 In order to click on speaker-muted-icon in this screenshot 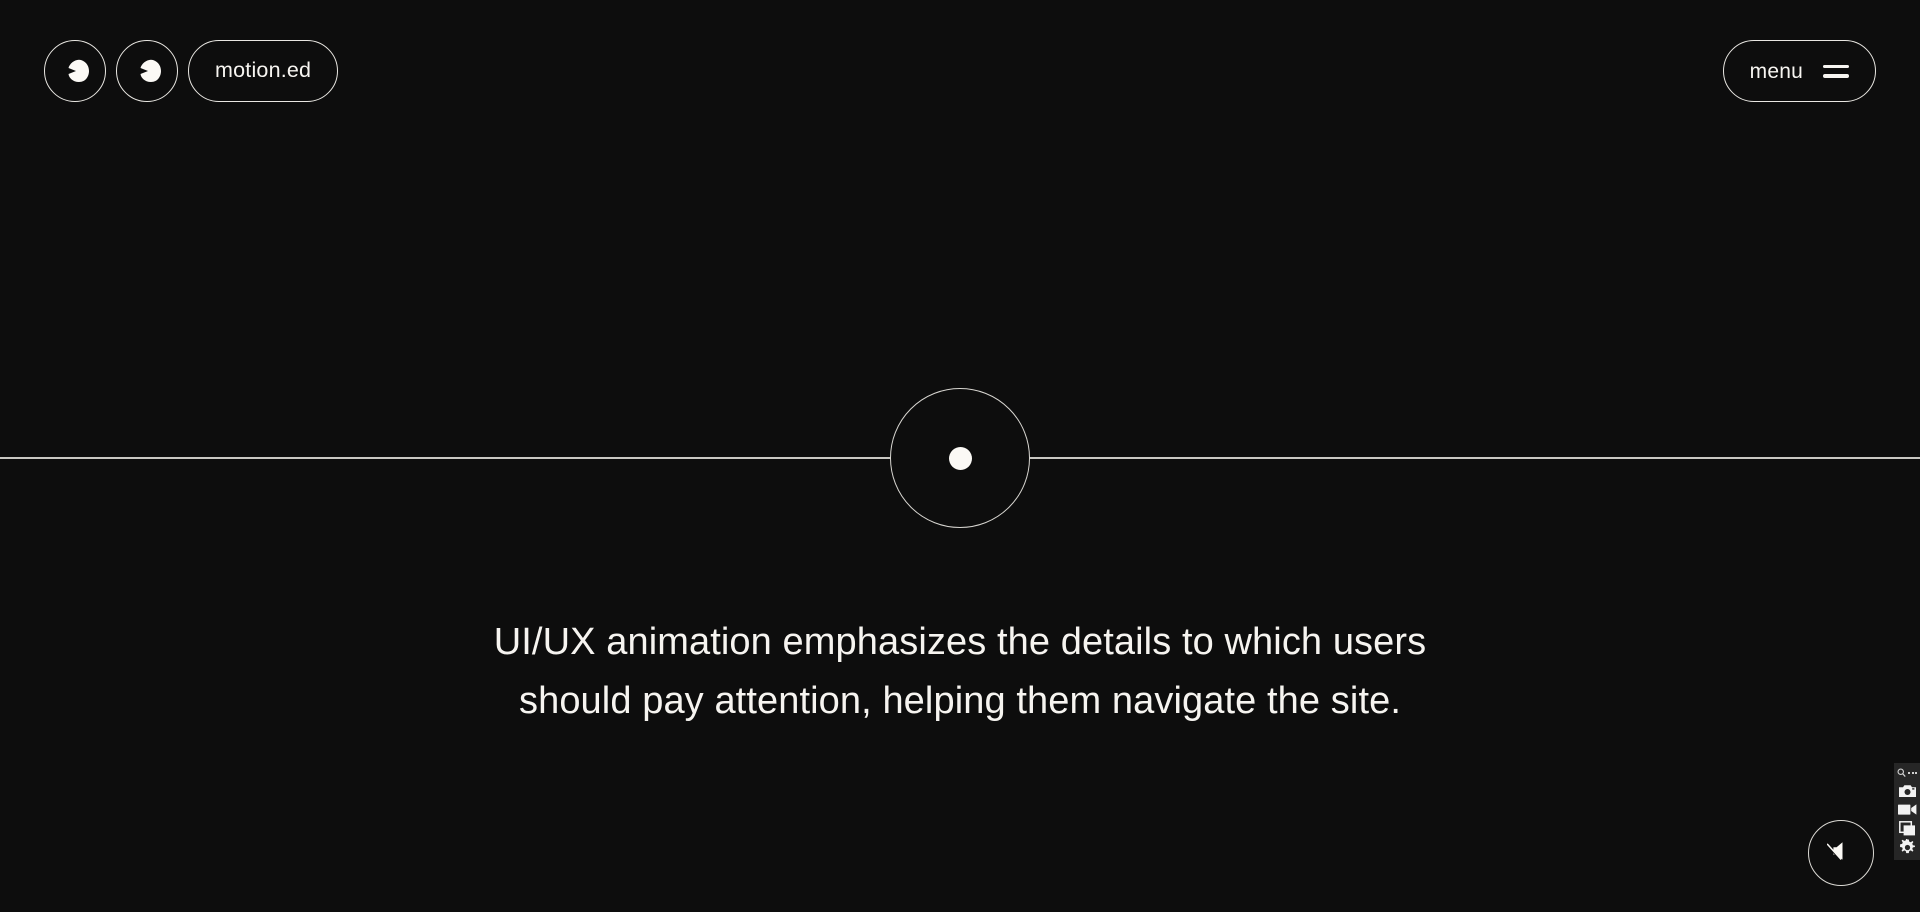, I will do `click(1840, 853)`.